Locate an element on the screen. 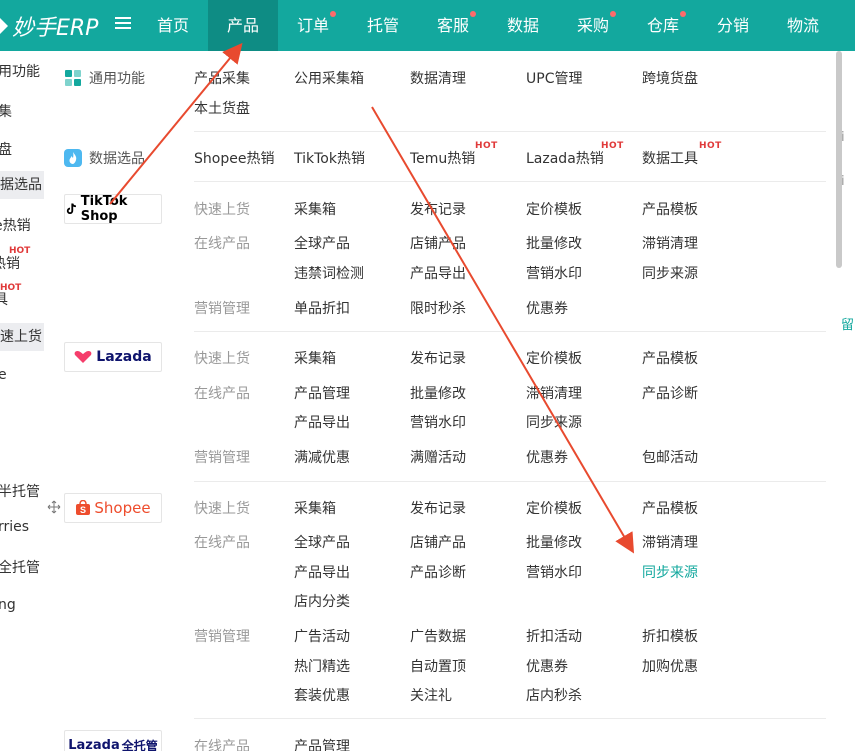 Image resolution: width=855 pixels, height=751 pixels. menu-item: 店内分类 is located at coordinates (322, 601).